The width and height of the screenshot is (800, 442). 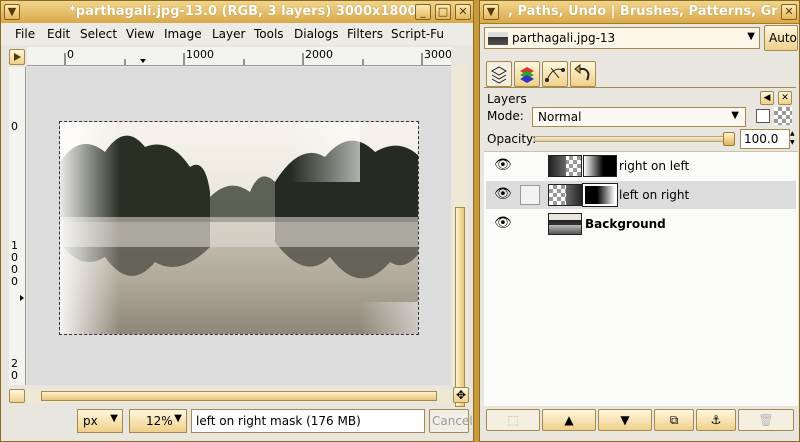 I want to click on mode-label: Mode:, so click(x=505, y=116).